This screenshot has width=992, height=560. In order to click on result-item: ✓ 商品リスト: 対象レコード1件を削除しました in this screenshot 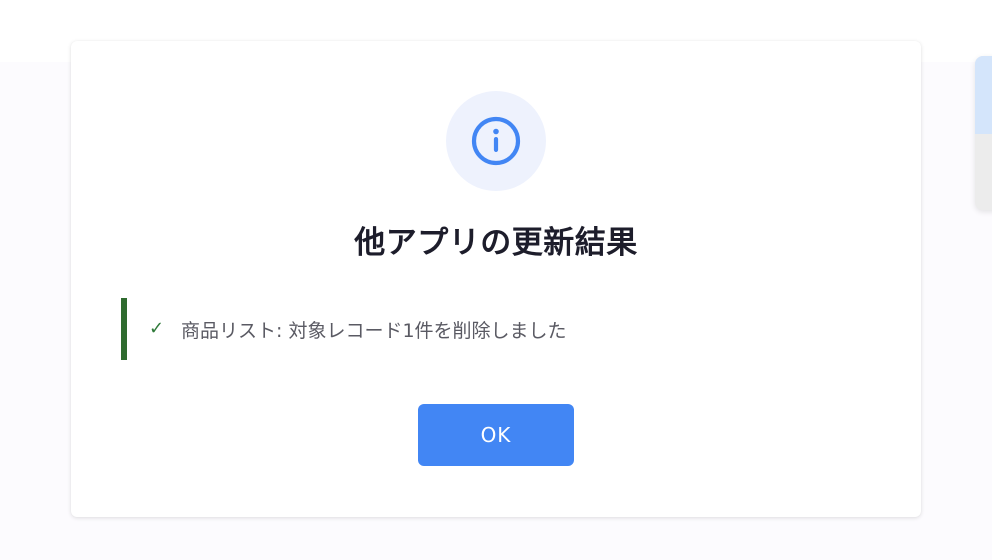, I will do `click(481, 329)`.